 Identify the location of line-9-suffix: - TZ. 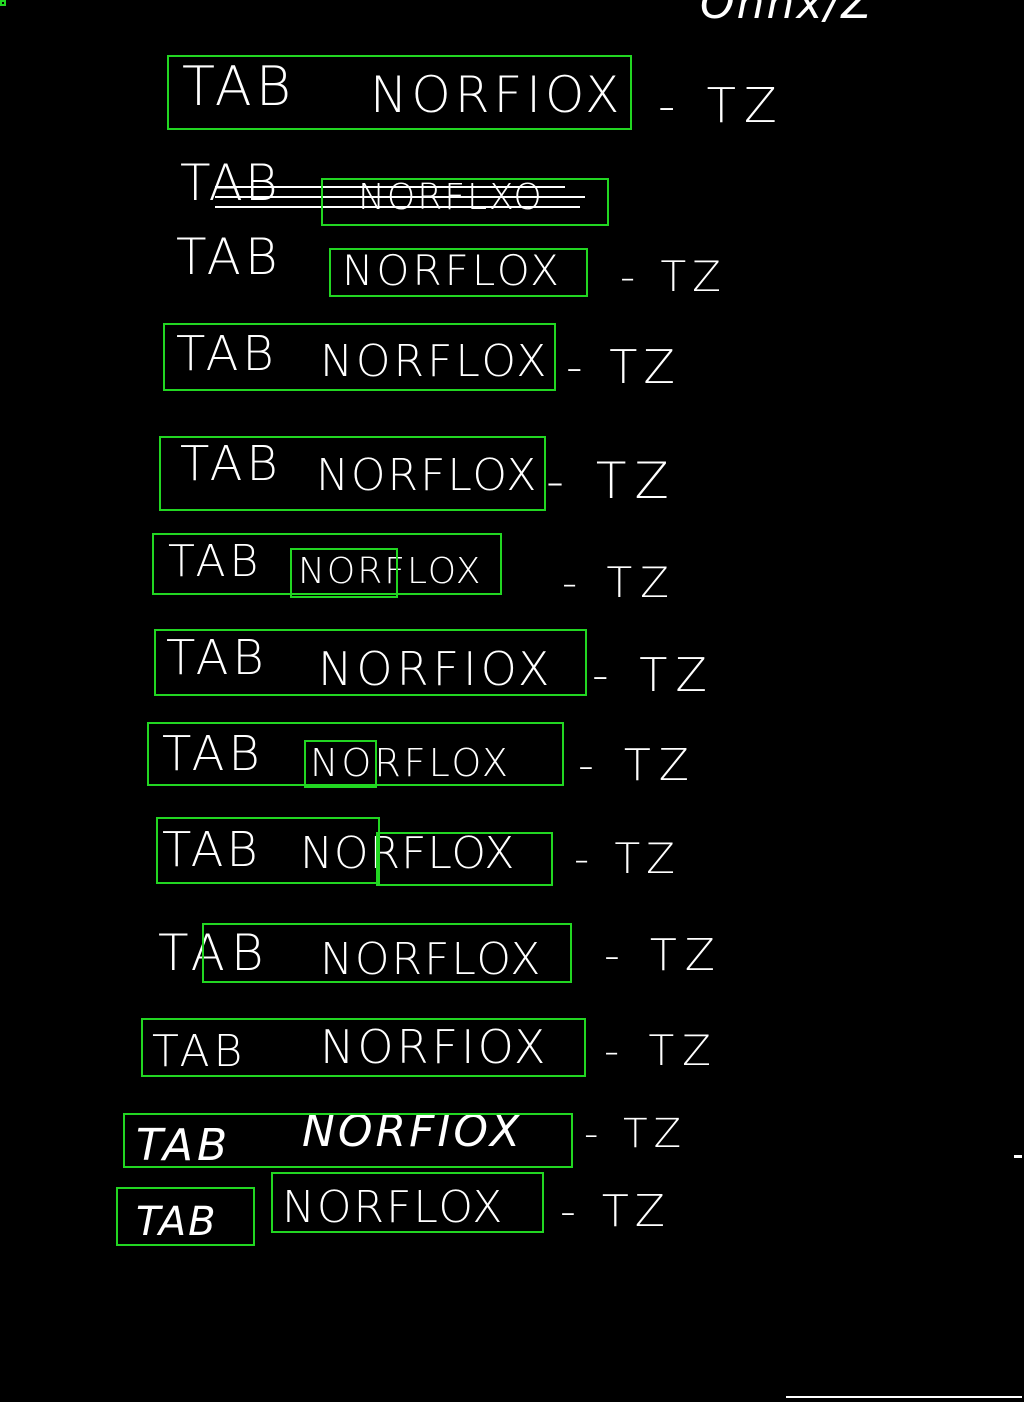
(627, 858).